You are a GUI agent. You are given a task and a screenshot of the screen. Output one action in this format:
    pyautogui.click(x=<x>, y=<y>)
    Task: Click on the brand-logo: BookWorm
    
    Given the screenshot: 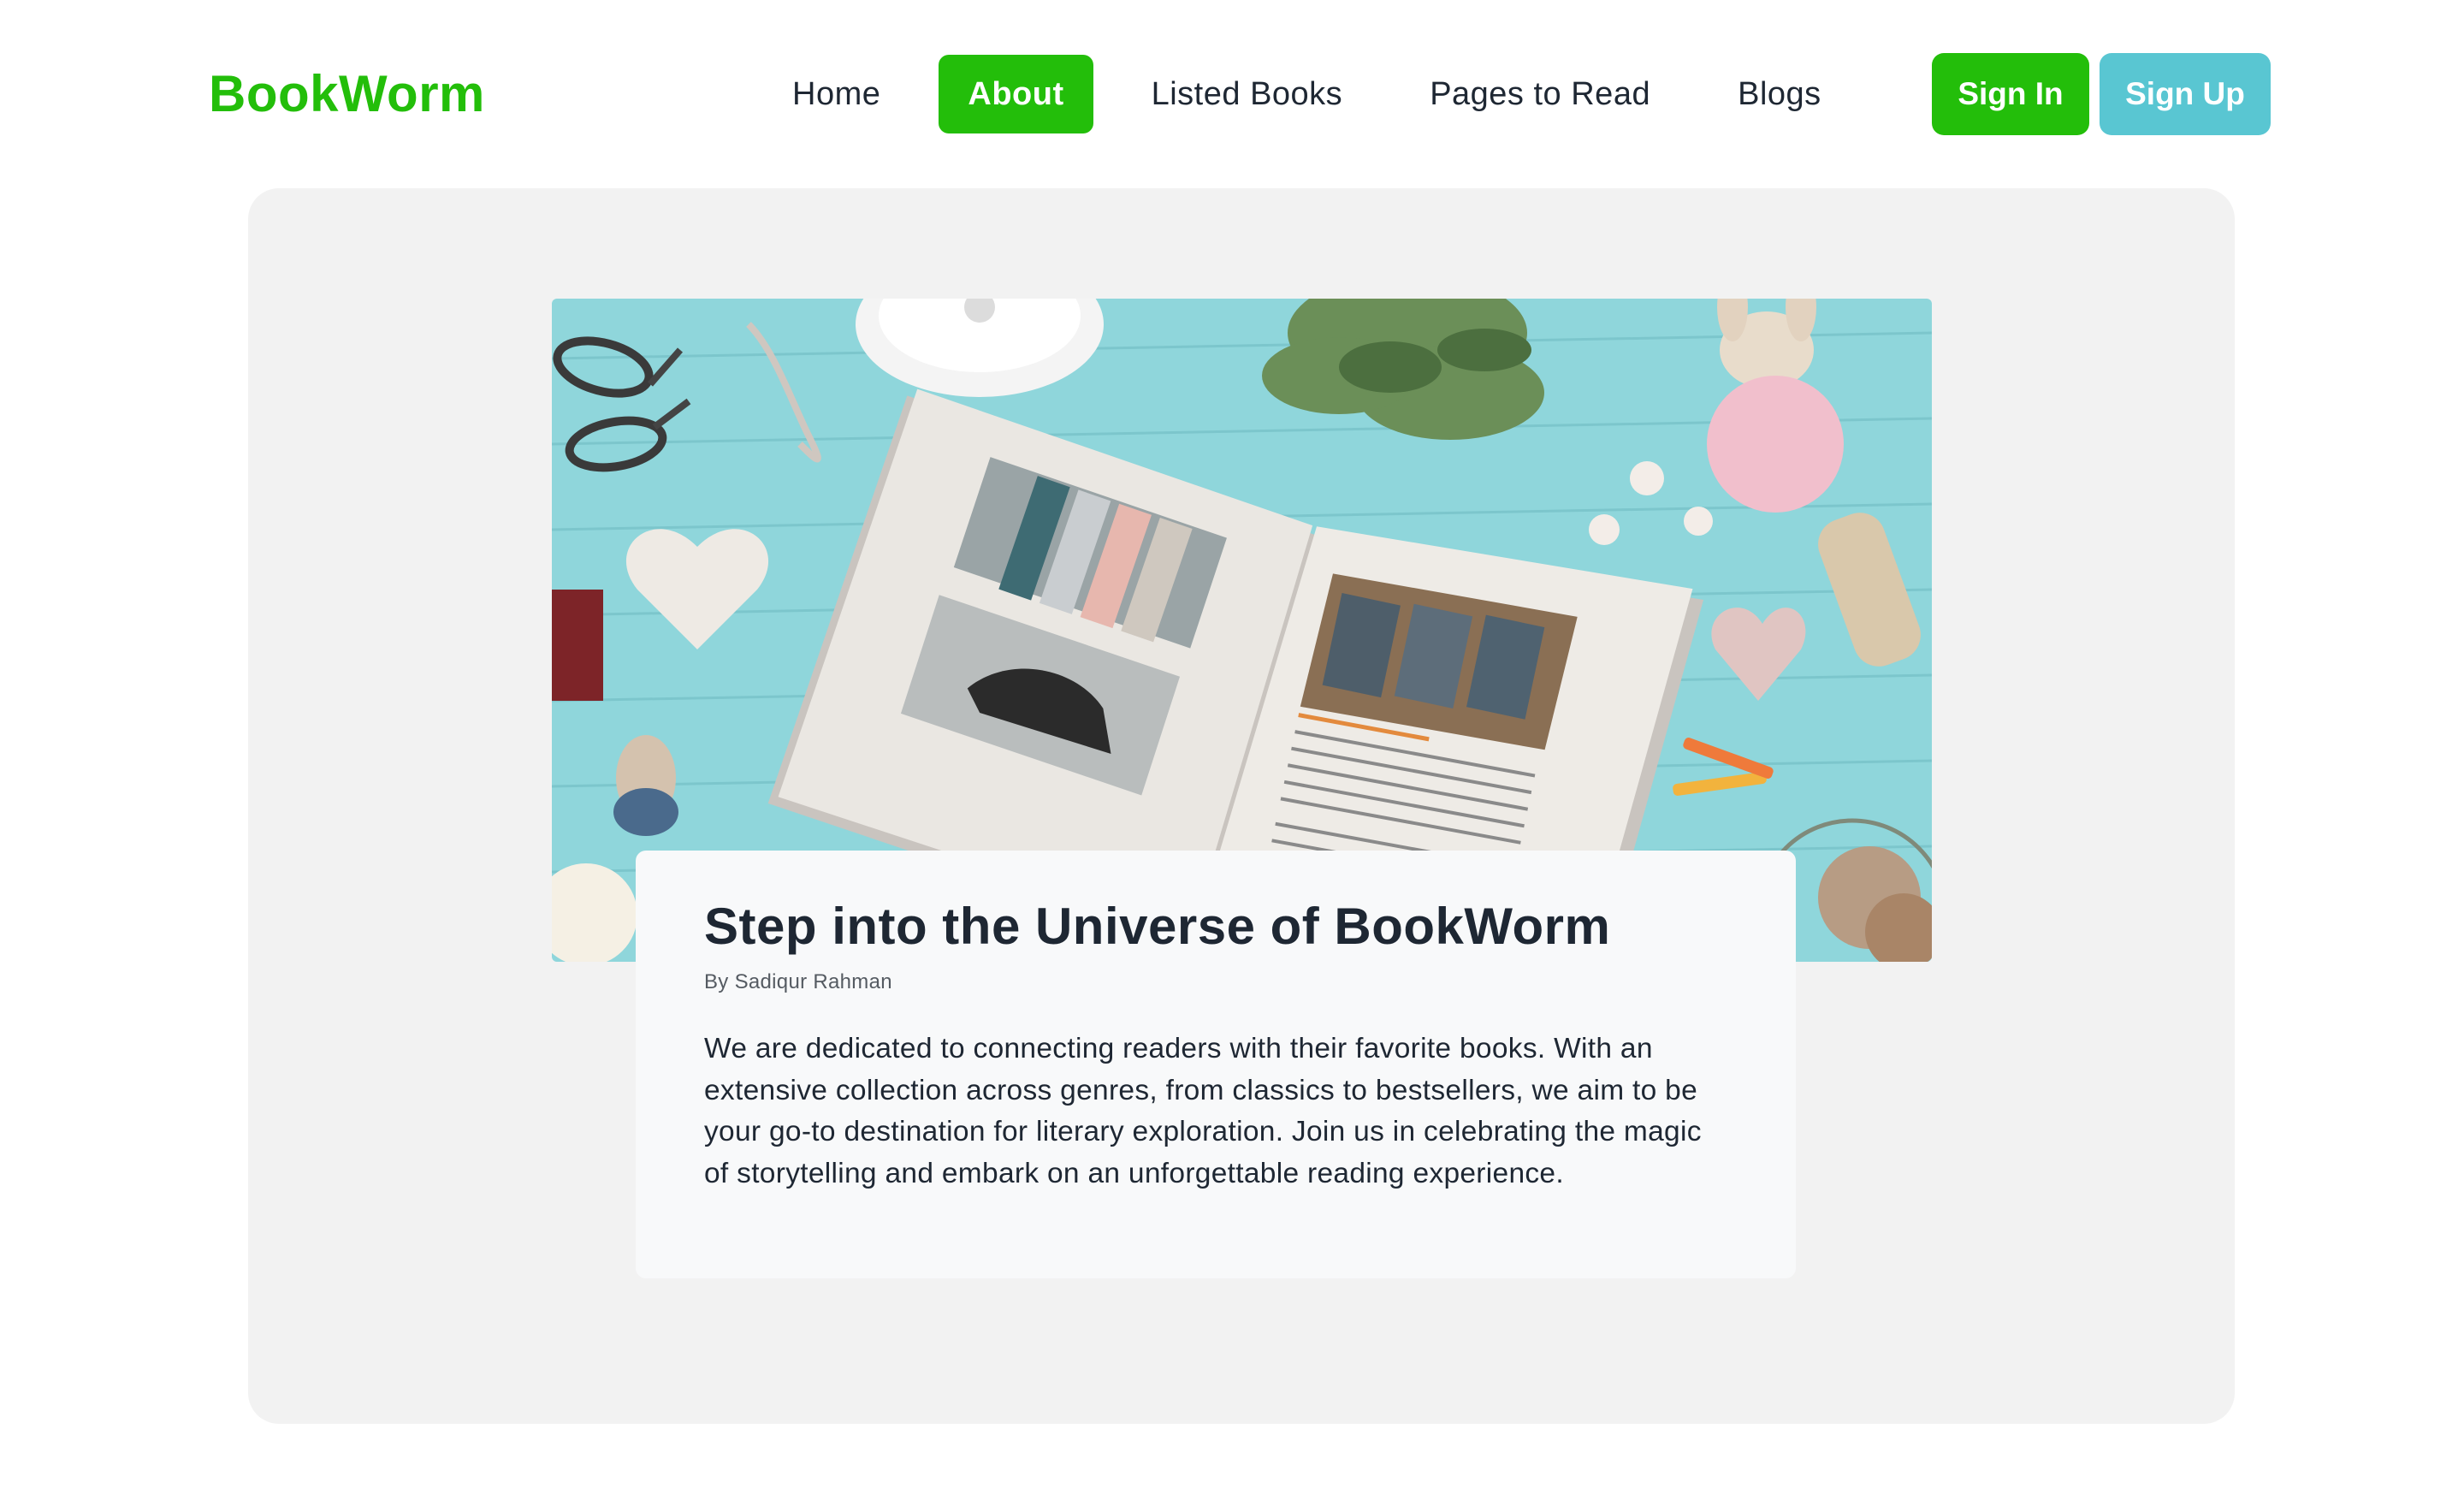 What is the action you would take?
    pyautogui.click(x=347, y=95)
    